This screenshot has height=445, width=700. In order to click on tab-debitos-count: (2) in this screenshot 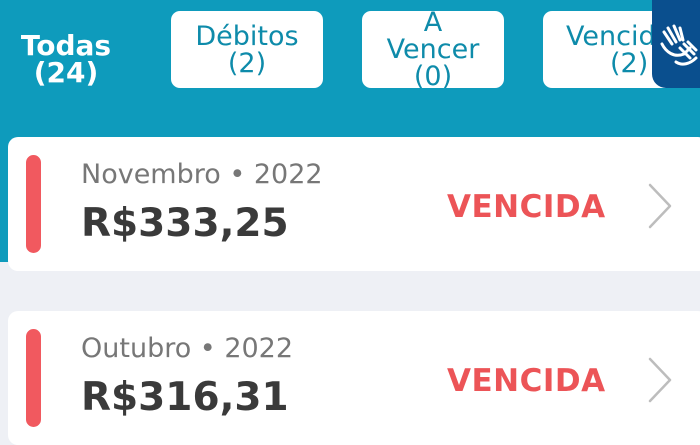, I will do `click(247, 63)`.